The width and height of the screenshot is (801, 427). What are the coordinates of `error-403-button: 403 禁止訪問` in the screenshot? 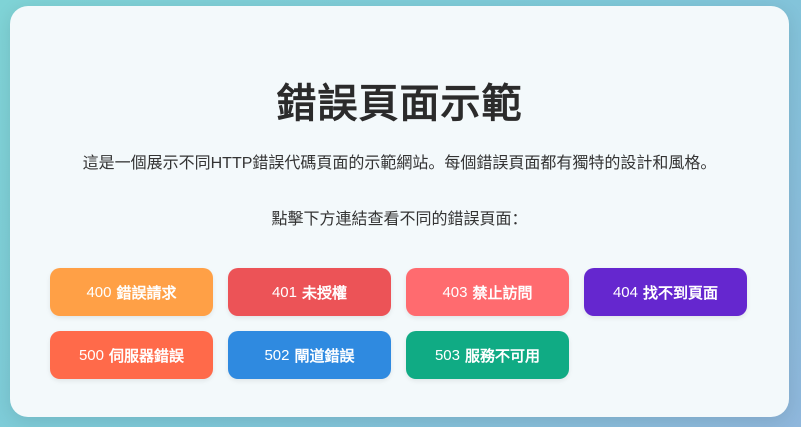 It's located at (487, 292).